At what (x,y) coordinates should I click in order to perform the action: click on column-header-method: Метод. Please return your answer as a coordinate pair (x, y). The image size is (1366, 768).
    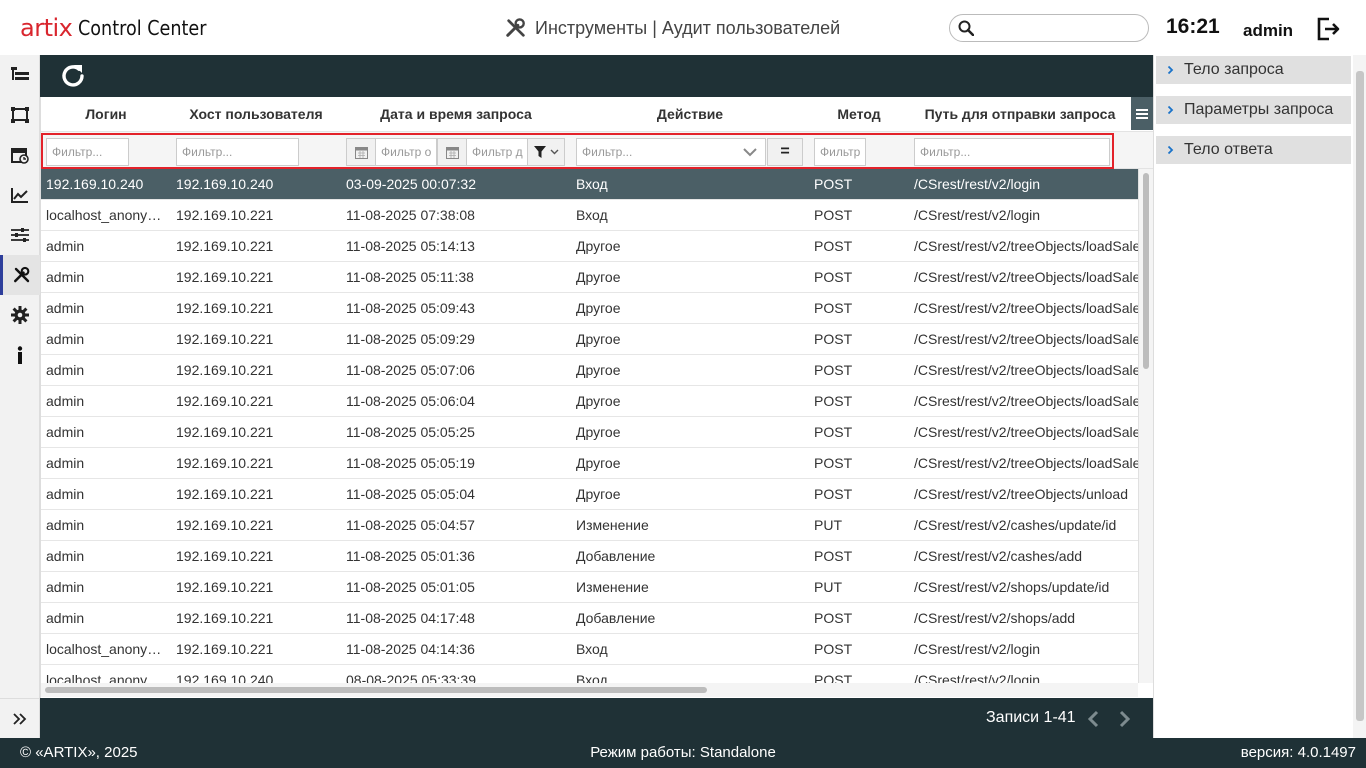
    Looking at the image, I should click on (859, 113).